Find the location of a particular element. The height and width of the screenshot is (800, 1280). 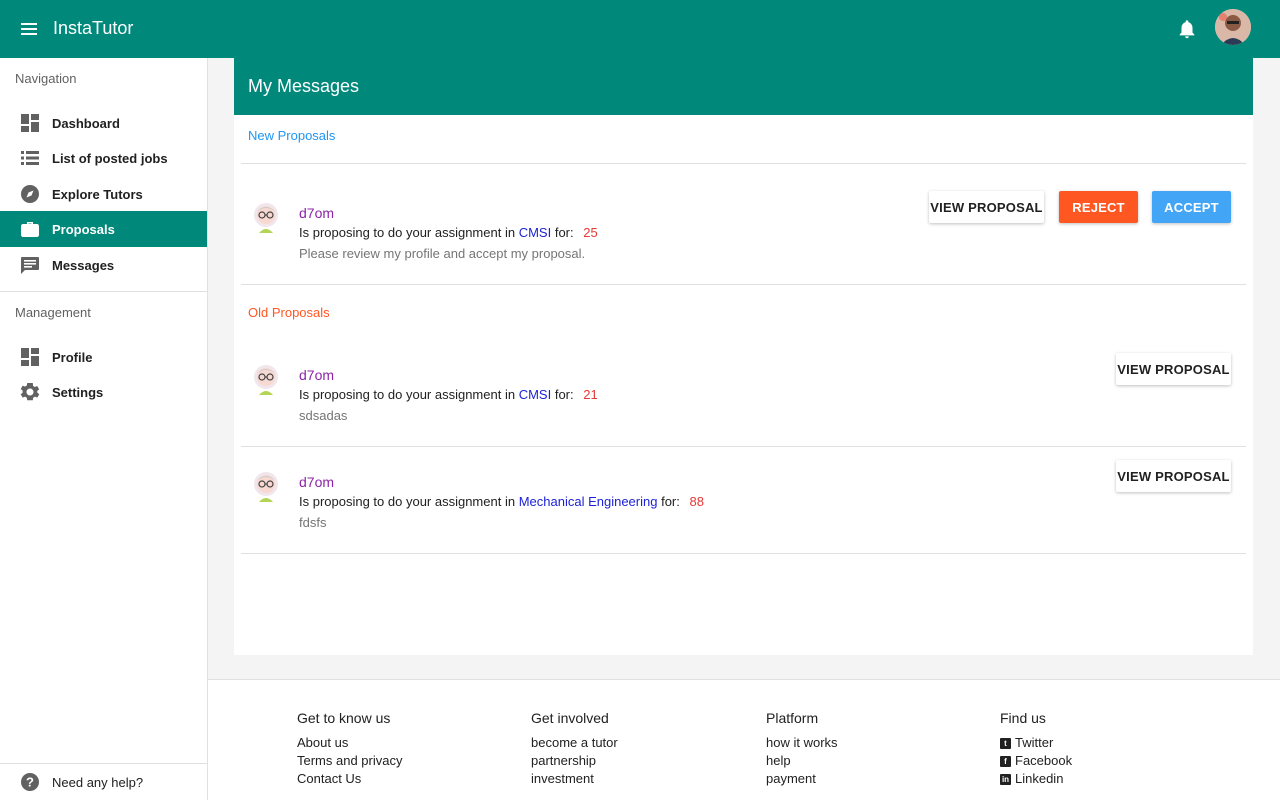

sidebar-item-label: List of posted jobs is located at coordinates (110, 158).